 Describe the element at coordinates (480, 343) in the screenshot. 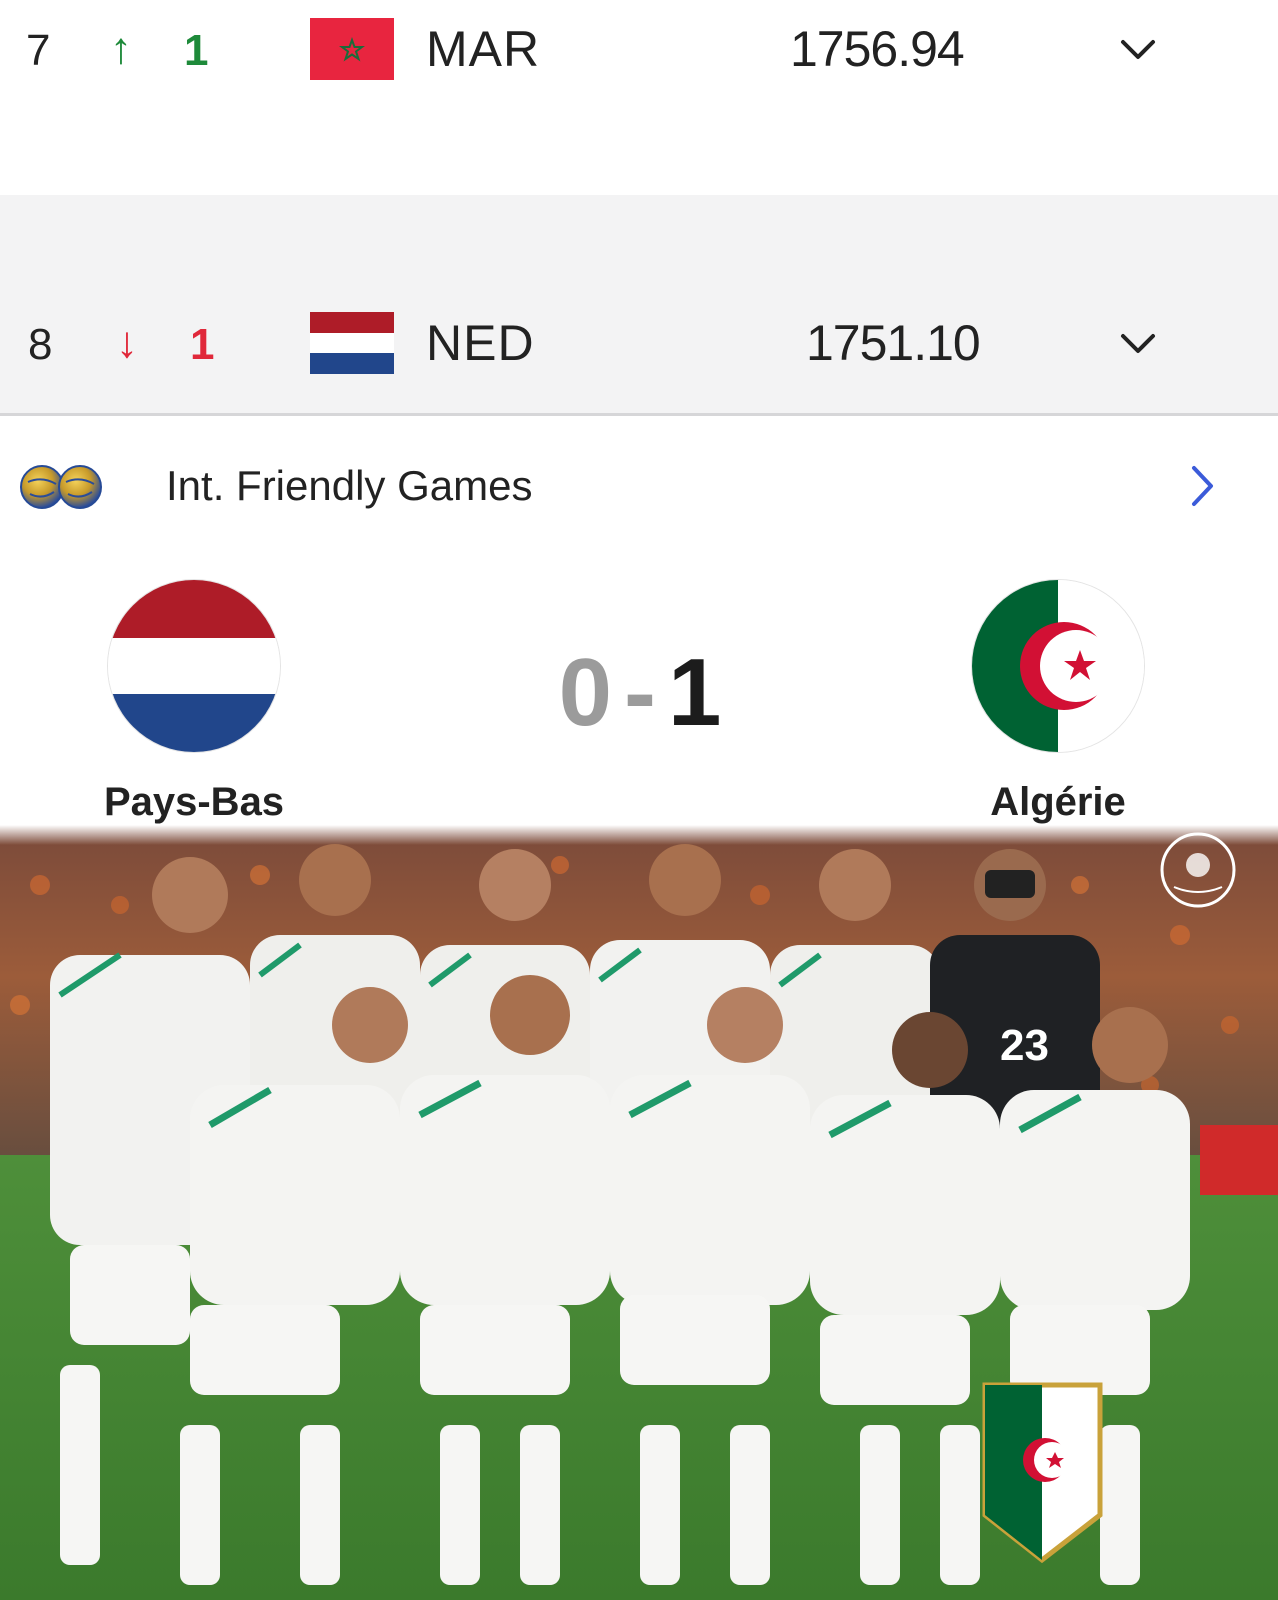

I see `team-code: NED` at that location.